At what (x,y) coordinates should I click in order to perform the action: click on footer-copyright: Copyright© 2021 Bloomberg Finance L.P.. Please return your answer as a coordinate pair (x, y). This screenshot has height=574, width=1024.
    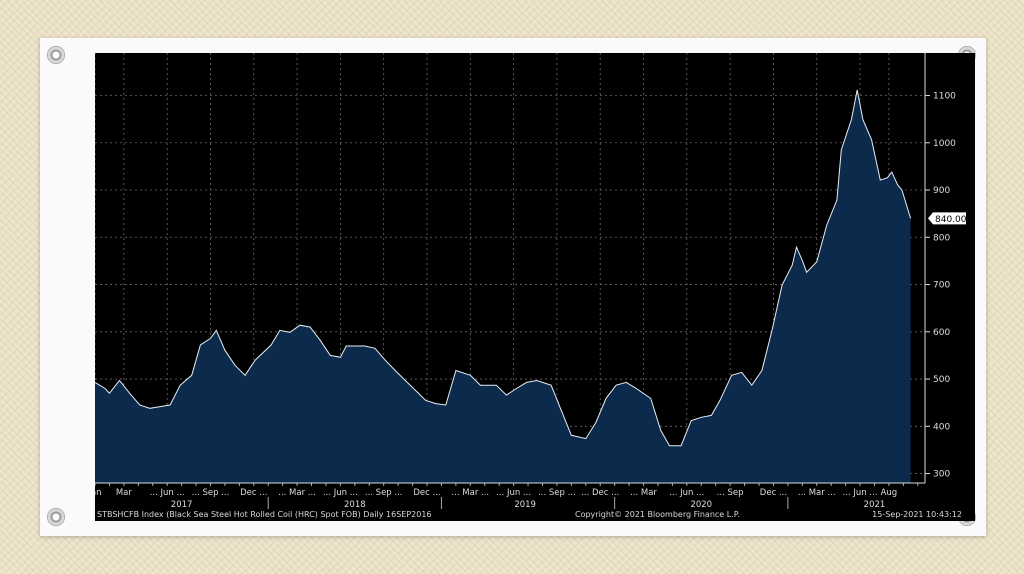
    Looking at the image, I should click on (657, 514).